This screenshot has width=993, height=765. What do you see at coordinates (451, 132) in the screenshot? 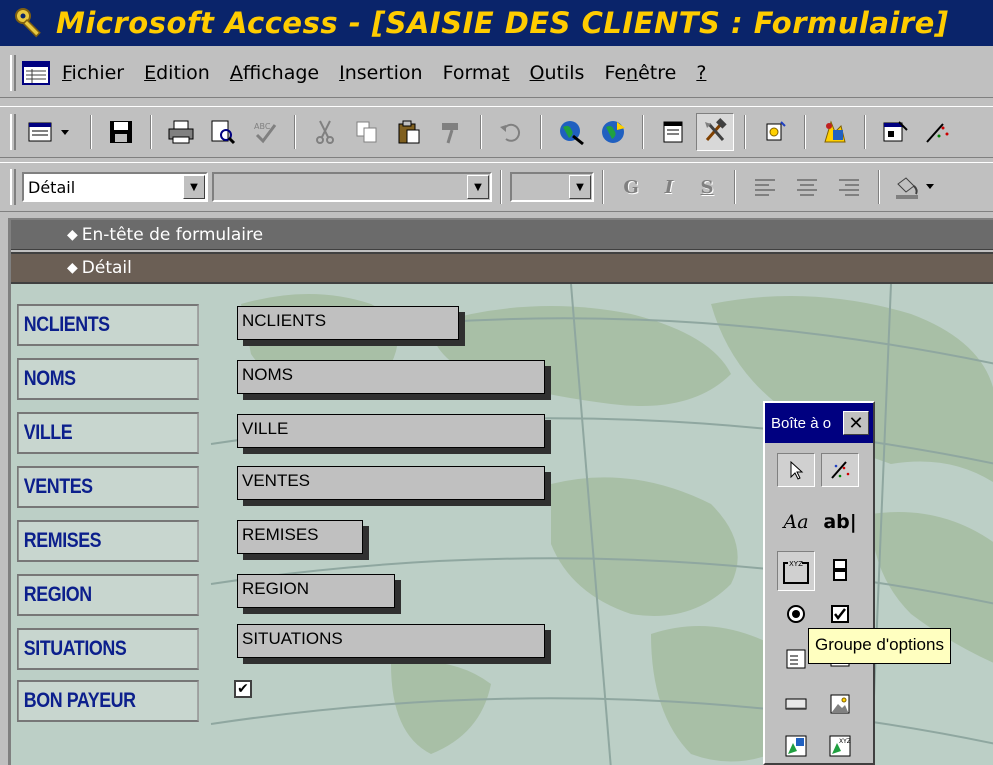
I see `format-painter-icon` at bounding box center [451, 132].